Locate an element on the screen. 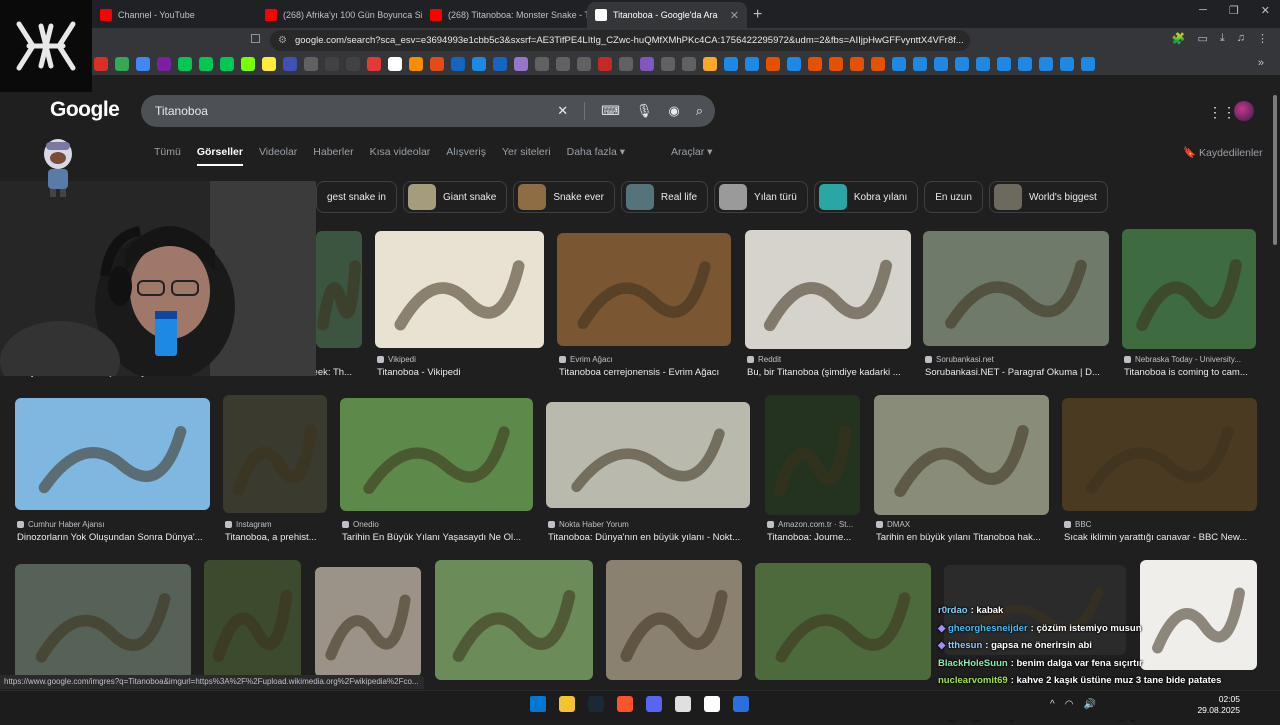  search-input: Titanoboa ✕ ⌨ 🎙 ◉ ⌕ is located at coordinates (428, 111).